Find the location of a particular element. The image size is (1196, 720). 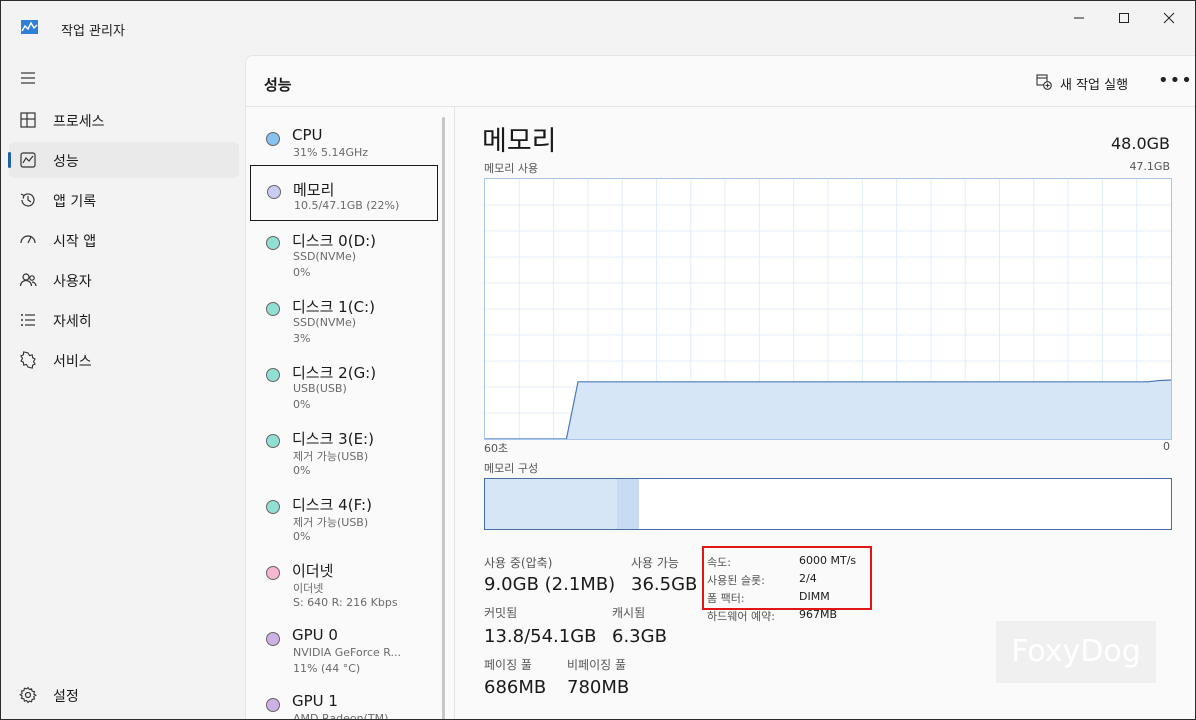

nav-item-startup-apps: 시작 앱 is located at coordinates (124, 240).